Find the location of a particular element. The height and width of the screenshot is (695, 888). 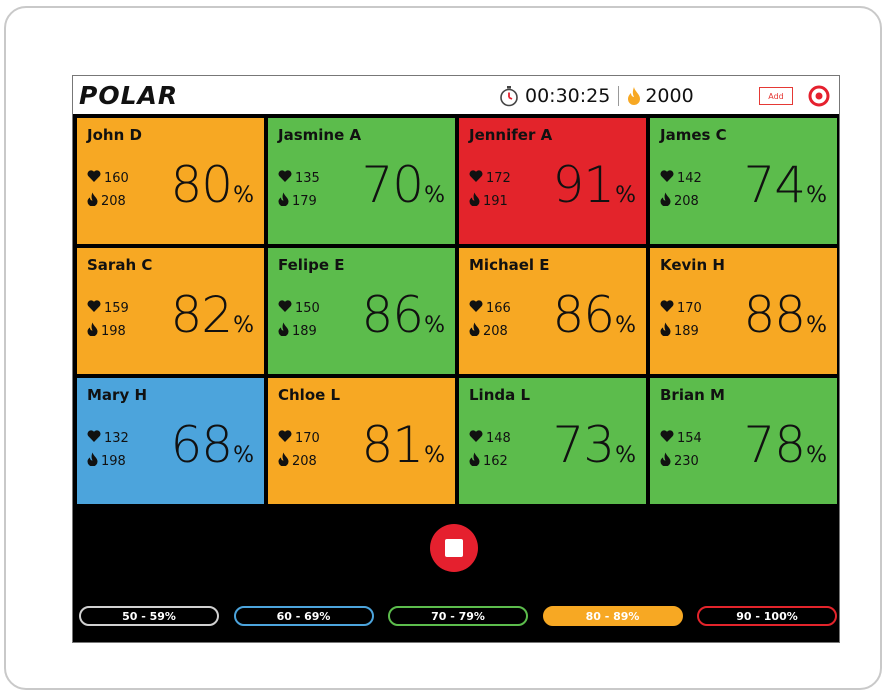

participant-name: Felipe E is located at coordinates (311, 265).